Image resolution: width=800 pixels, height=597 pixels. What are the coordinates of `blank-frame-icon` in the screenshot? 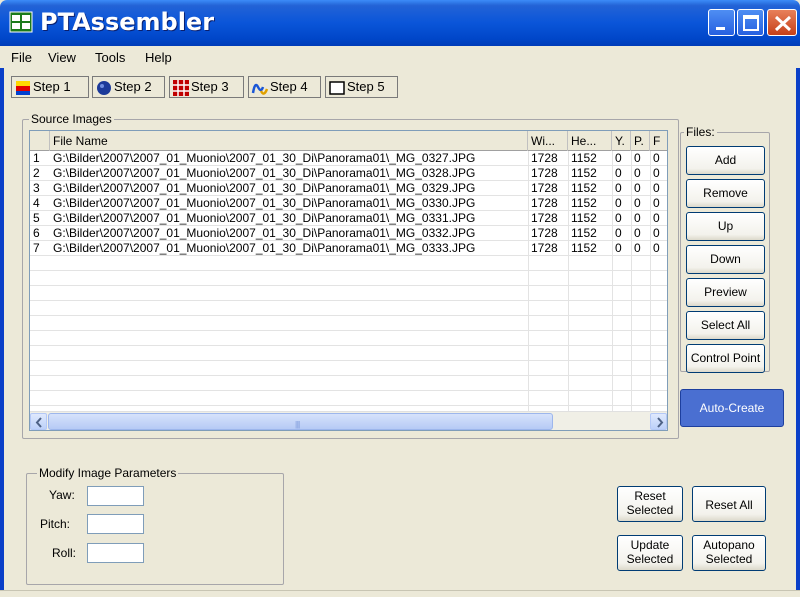 It's located at (337, 88).